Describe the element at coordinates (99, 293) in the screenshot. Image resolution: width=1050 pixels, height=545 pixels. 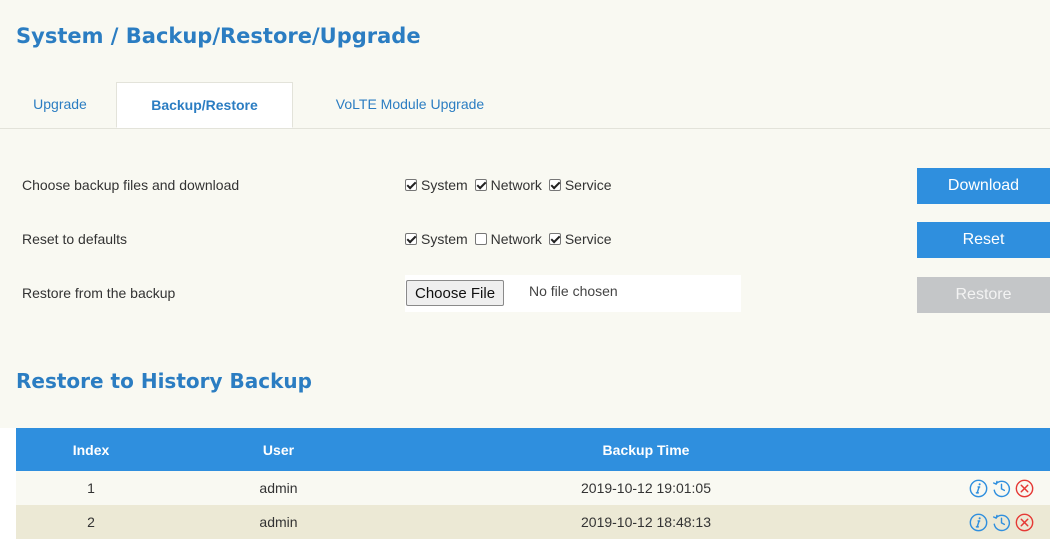
I see `restore-row-label: Restore from the backup` at that location.